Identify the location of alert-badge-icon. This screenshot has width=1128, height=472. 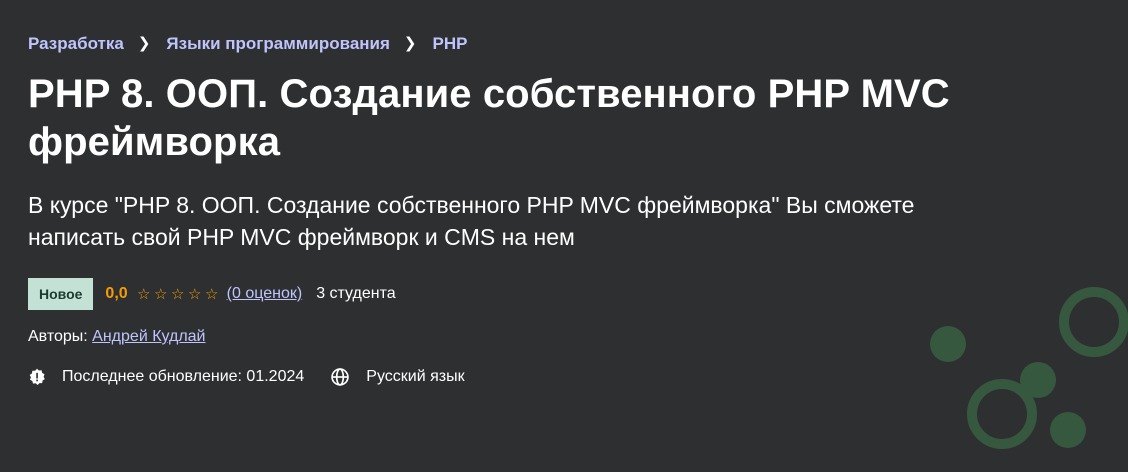
(37, 377).